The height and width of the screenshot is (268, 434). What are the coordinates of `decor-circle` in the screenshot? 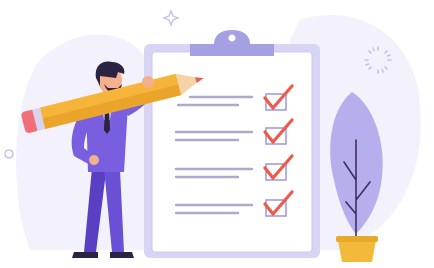 It's located at (9, 154).